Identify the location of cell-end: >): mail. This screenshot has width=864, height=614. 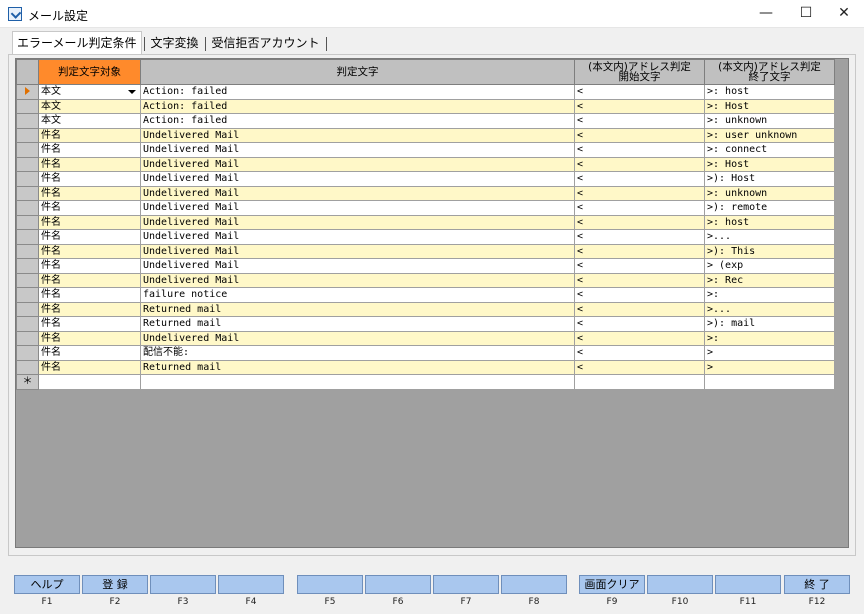
(769, 324).